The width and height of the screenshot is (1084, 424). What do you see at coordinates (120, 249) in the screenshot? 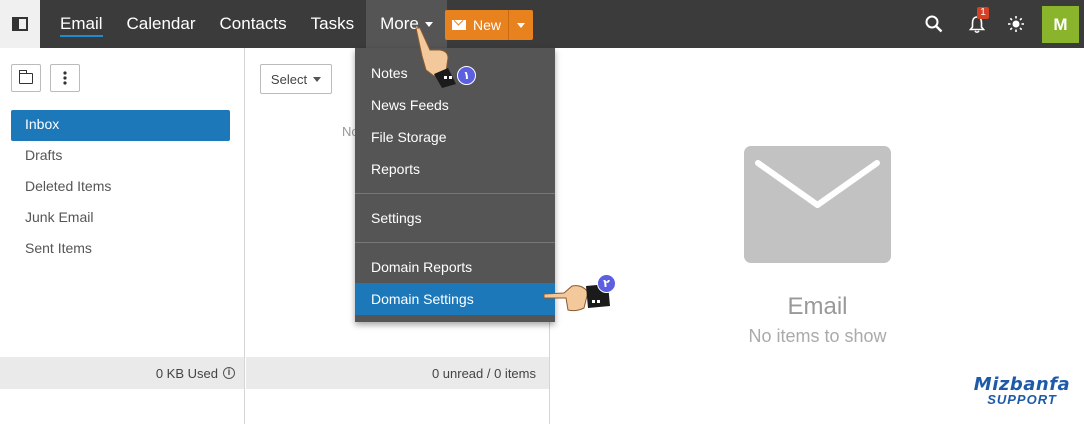
I see `folder-sent-items: Sent Items` at bounding box center [120, 249].